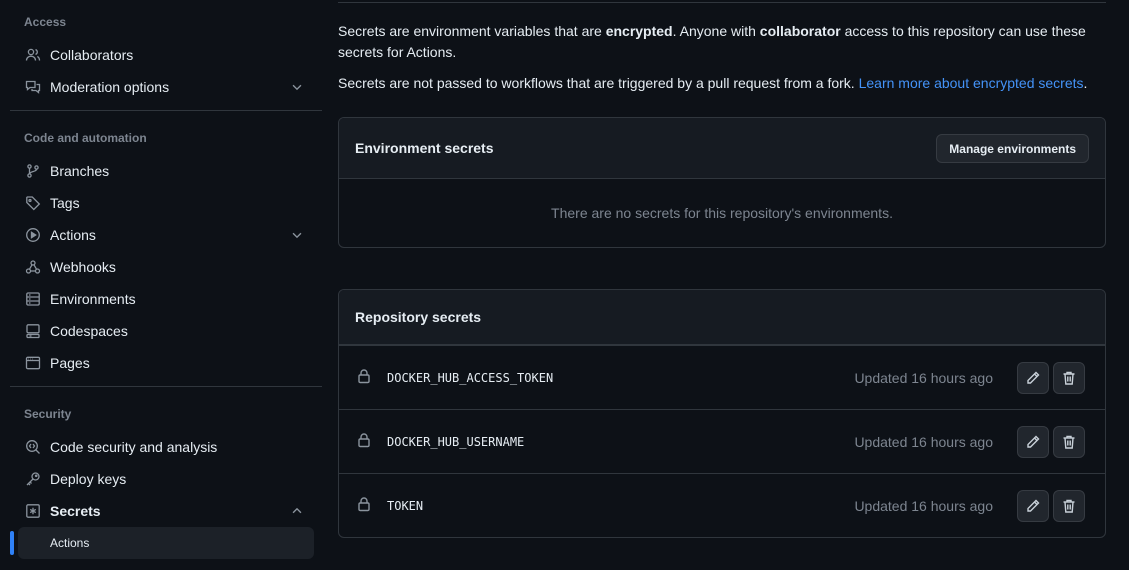 This screenshot has width=1129, height=570. What do you see at coordinates (166, 543) in the screenshot?
I see `sidebar-subitem-actions: Actions` at bounding box center [166, 543].